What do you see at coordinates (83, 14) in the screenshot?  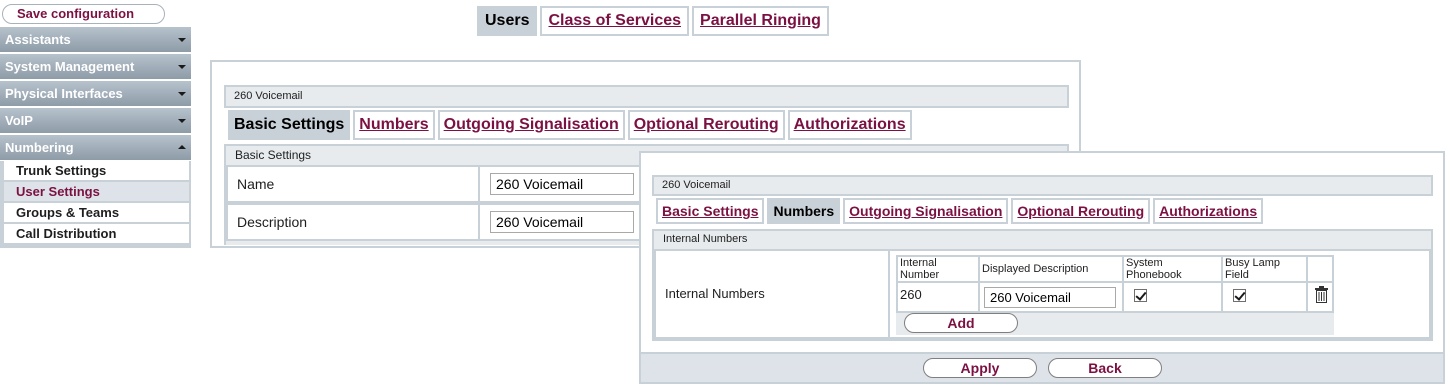 I see `save-configuration-button: Save configuration` at bounding box center [83, 14].